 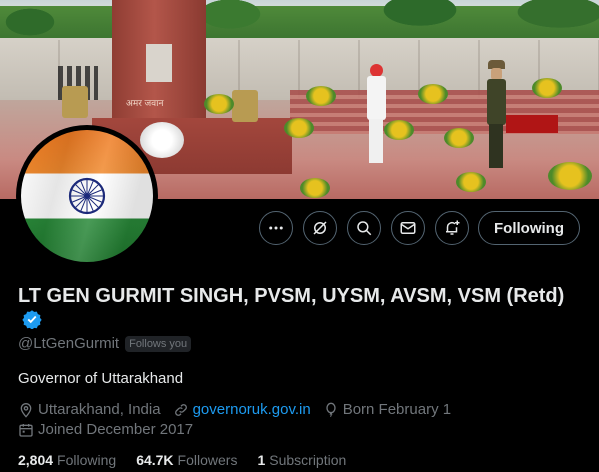 What do you see at coordinates (116, 429) in the screenshot?
I see `joined-text: Joined December 2017` at bounding box center [116, 429].